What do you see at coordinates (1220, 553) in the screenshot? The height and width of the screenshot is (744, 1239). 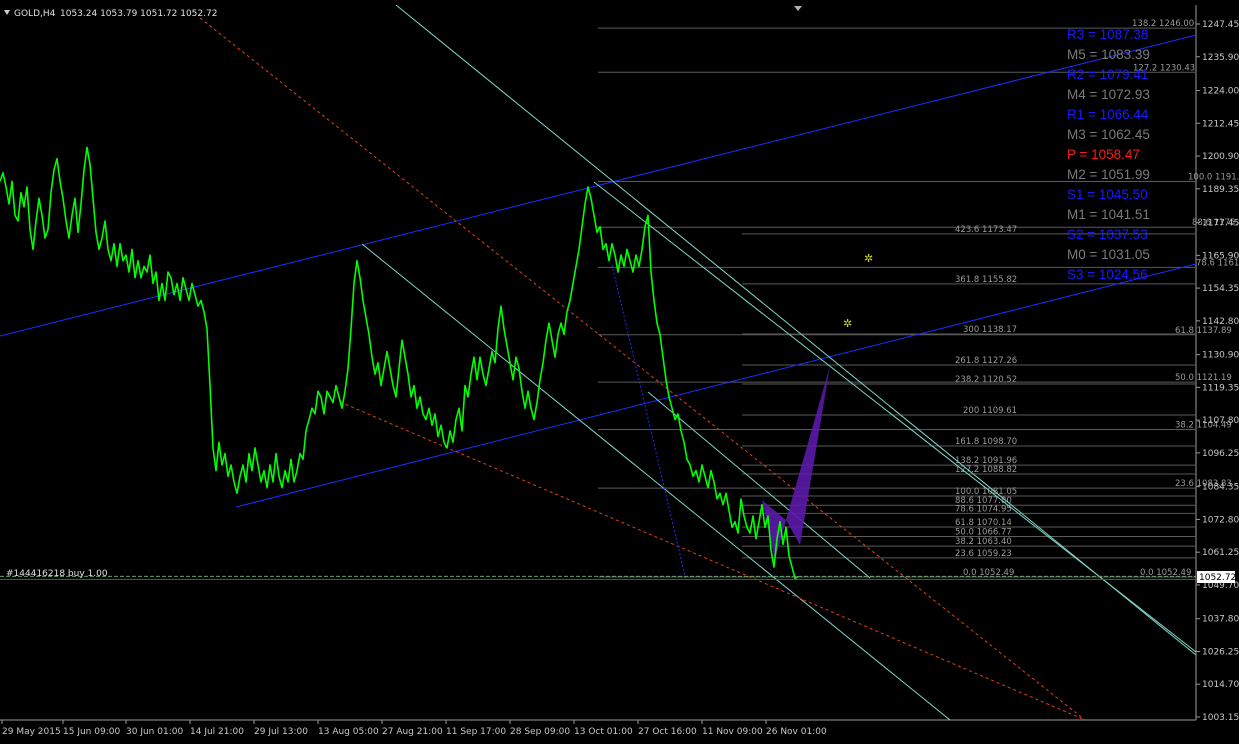 I see `y-tick-label: 1061.25` at bounding box center [1220, 553].